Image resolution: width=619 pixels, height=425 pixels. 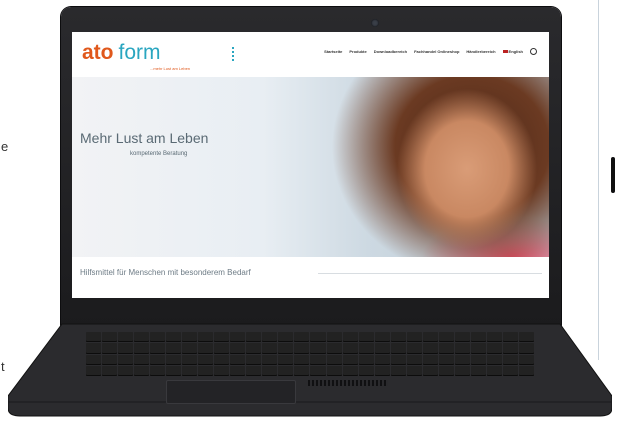 What do you see at coordinates (613, 175) in the screenshot?
I see `lid-bumper` at bounding box center [613, 175].